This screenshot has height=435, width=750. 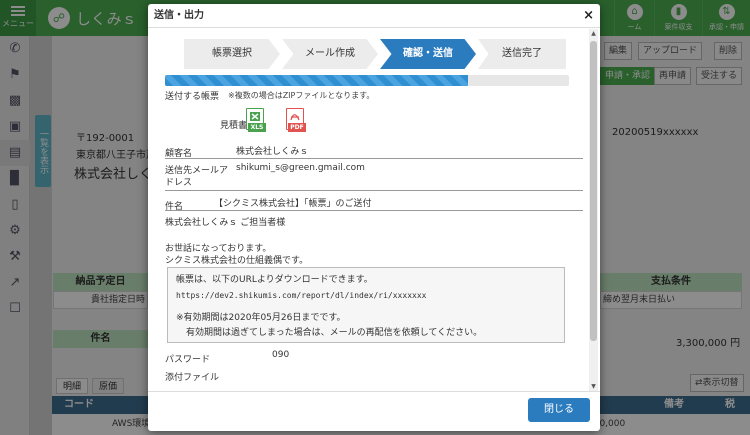 What do you see at coordinates (522, 54) in the screenshot?
I see `step-send-complete: 送信完了` at bounding box center [522, 54].